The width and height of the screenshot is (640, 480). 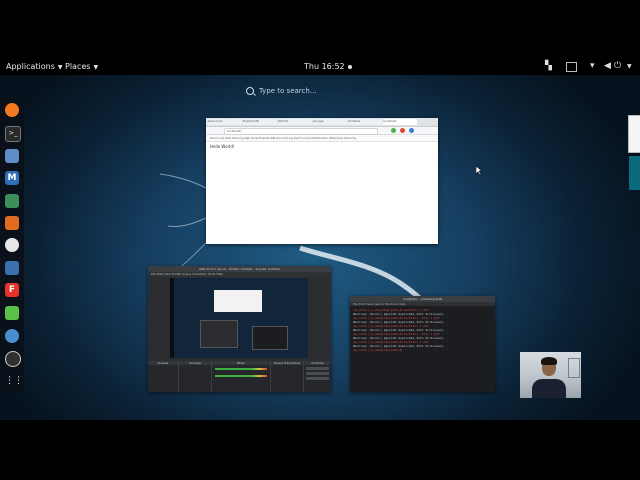 I want to click on person-hair, so click(x=549, y=361).